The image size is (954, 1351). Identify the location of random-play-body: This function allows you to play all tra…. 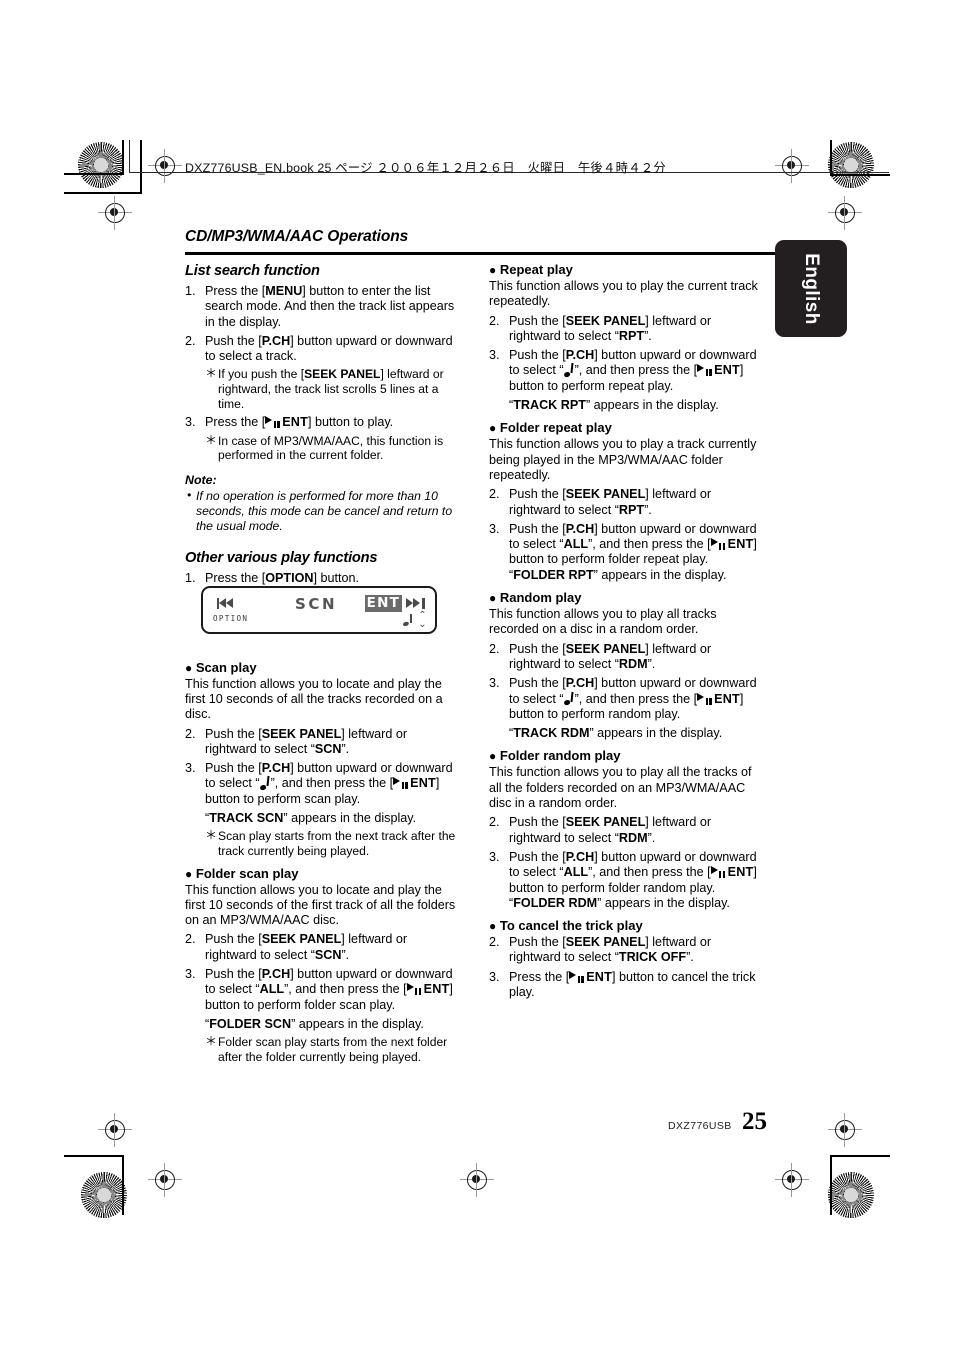
(603, 622).